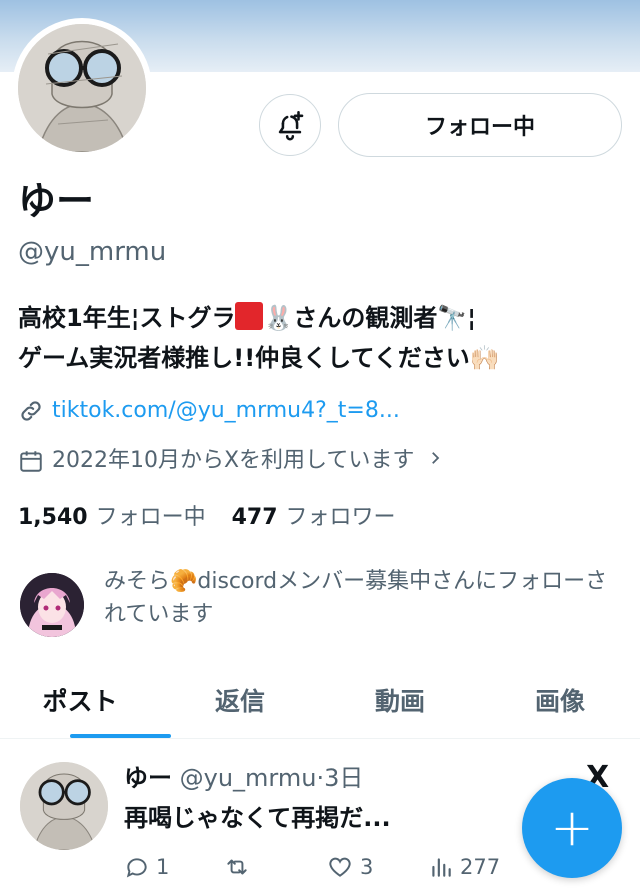 This screenshot has width=640, height=895. I want to click on post-author-name: ゆー, so click(148, 778).